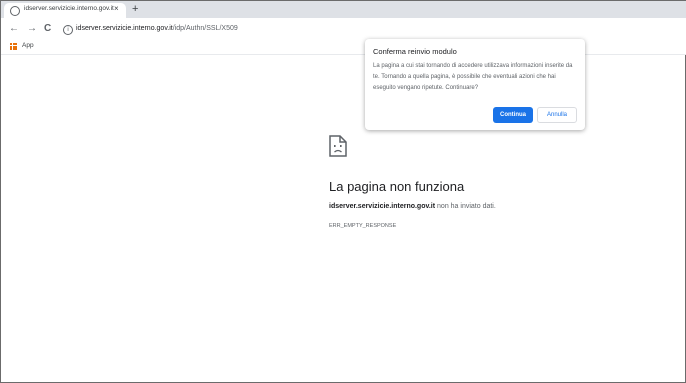 This screenshot has height=383, width=686. What do you see at coordinates (205, 28) in the screenshot?
I see `url-path: /idp/Authn/SSL/X509` at bounding box center [205, 28].